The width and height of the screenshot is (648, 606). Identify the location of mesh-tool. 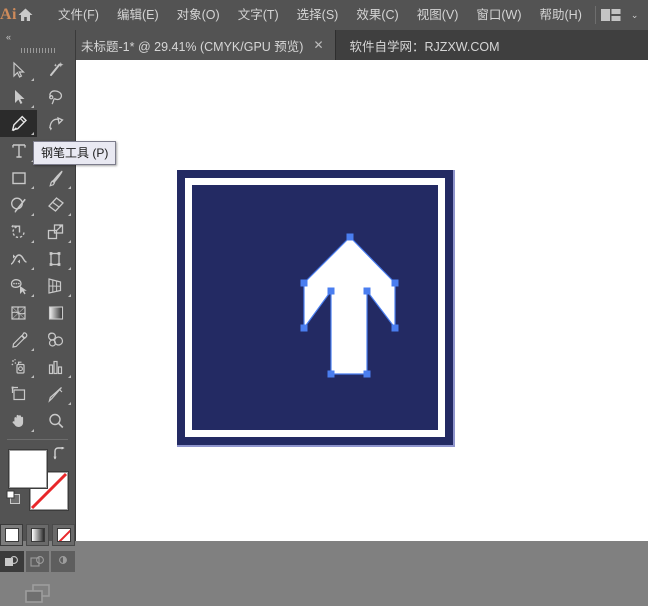
(18, 312).